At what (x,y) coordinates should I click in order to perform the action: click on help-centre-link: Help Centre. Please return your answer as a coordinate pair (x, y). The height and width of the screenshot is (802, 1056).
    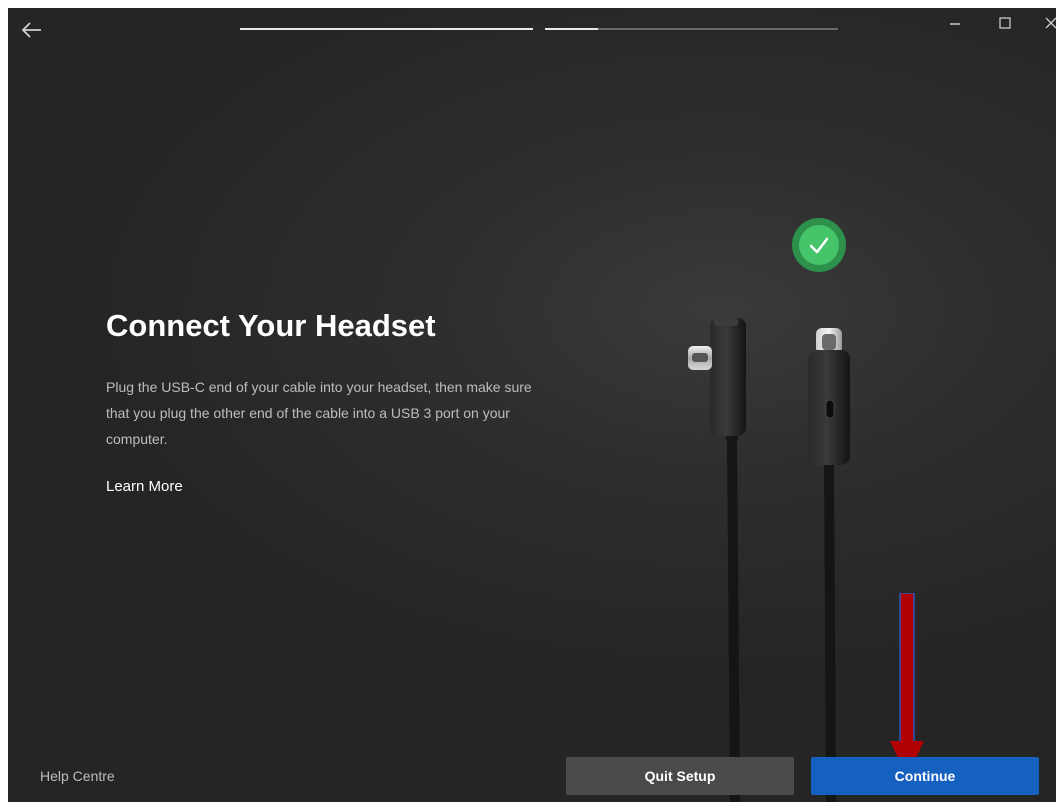
    Looking at the image, I should click on (77, 776).